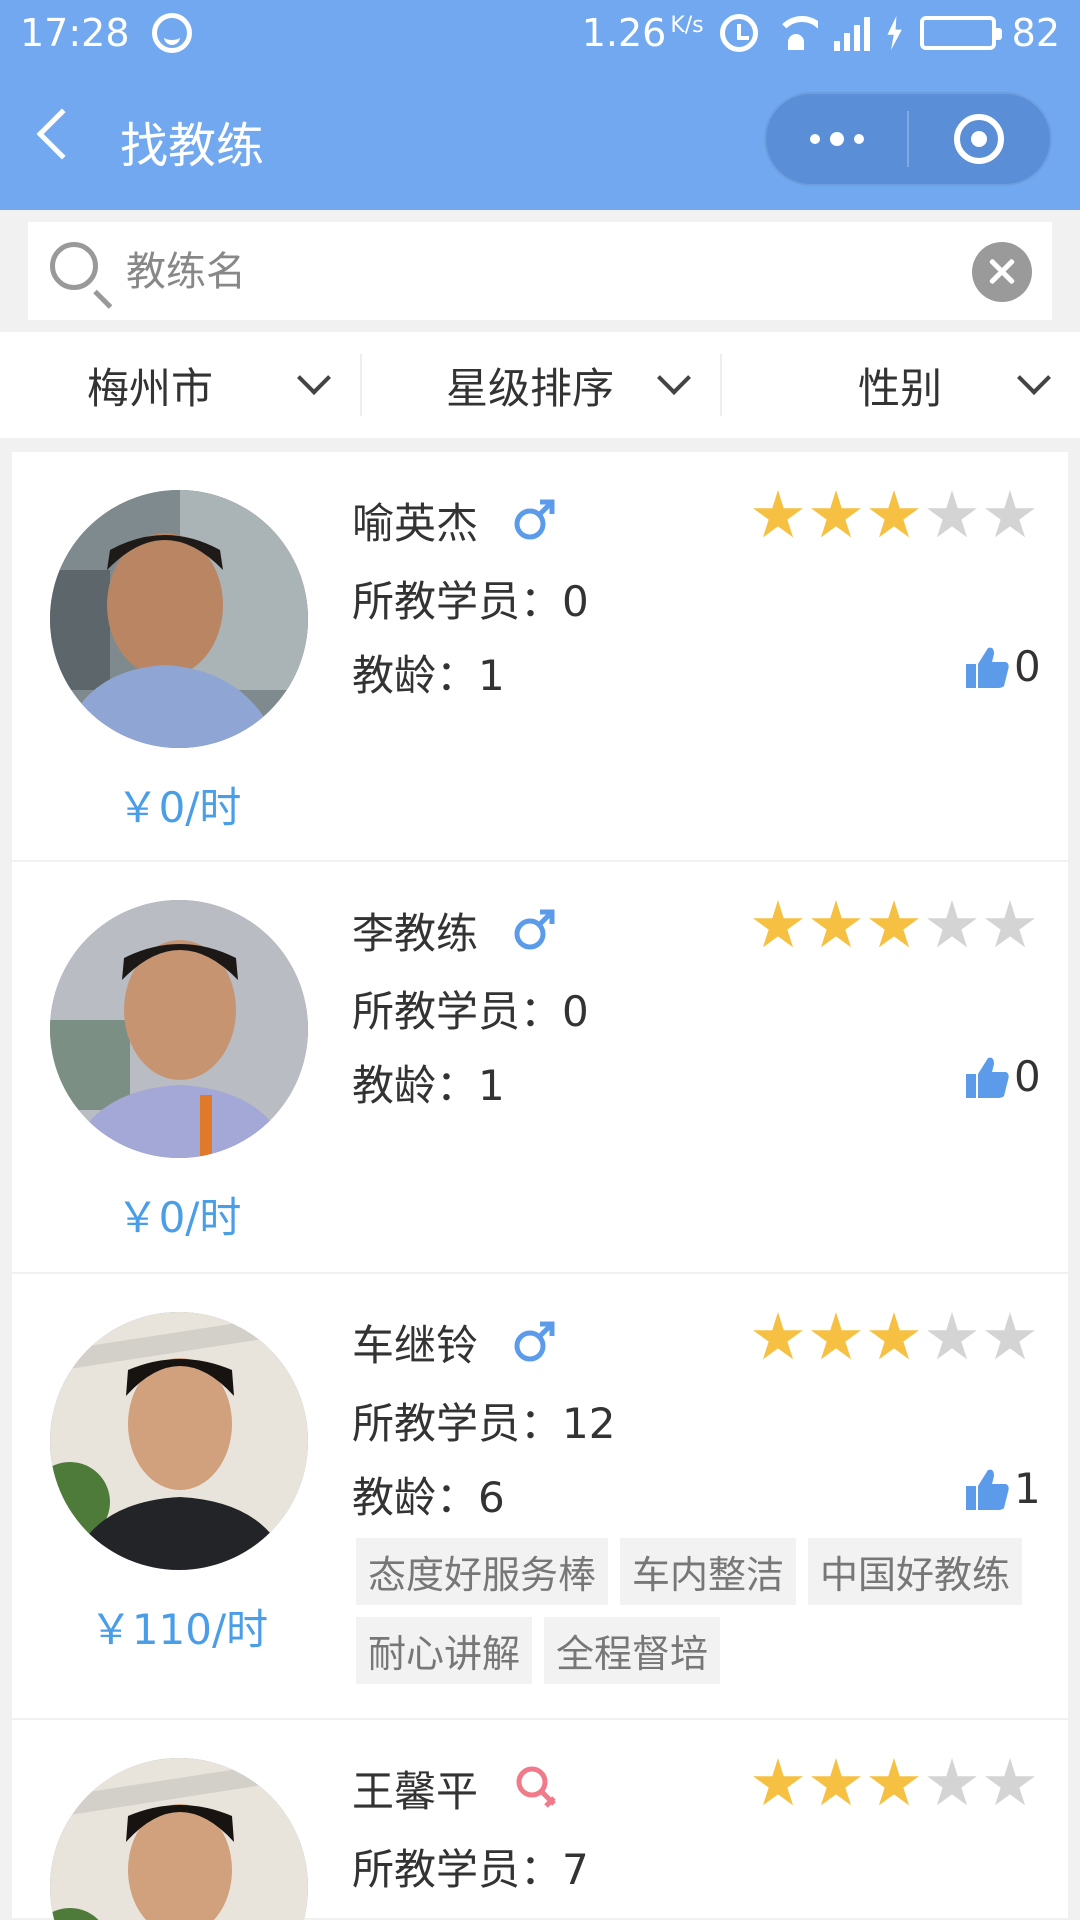  I want to click on status-indicators: 1.26 K/s 82, so click(821, 33).